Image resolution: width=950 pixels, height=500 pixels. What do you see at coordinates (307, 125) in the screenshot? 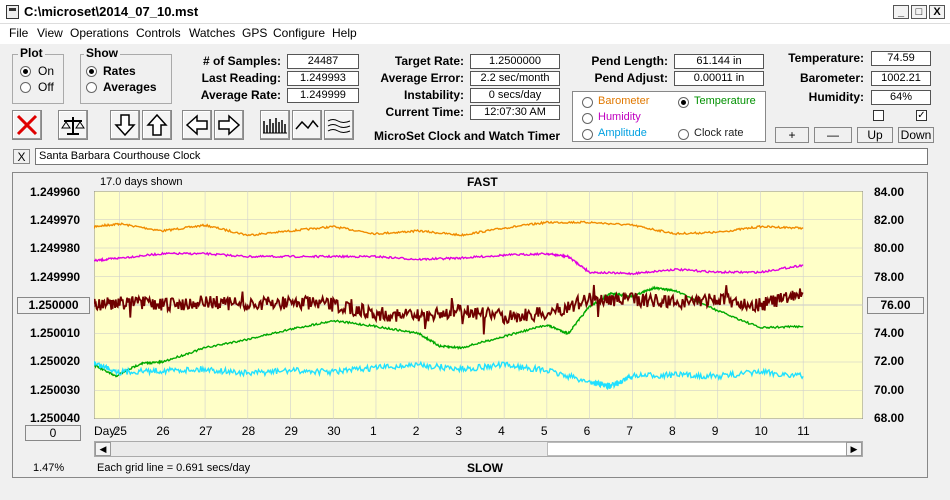
I see `wave-button` at bounding box center [307, 125].